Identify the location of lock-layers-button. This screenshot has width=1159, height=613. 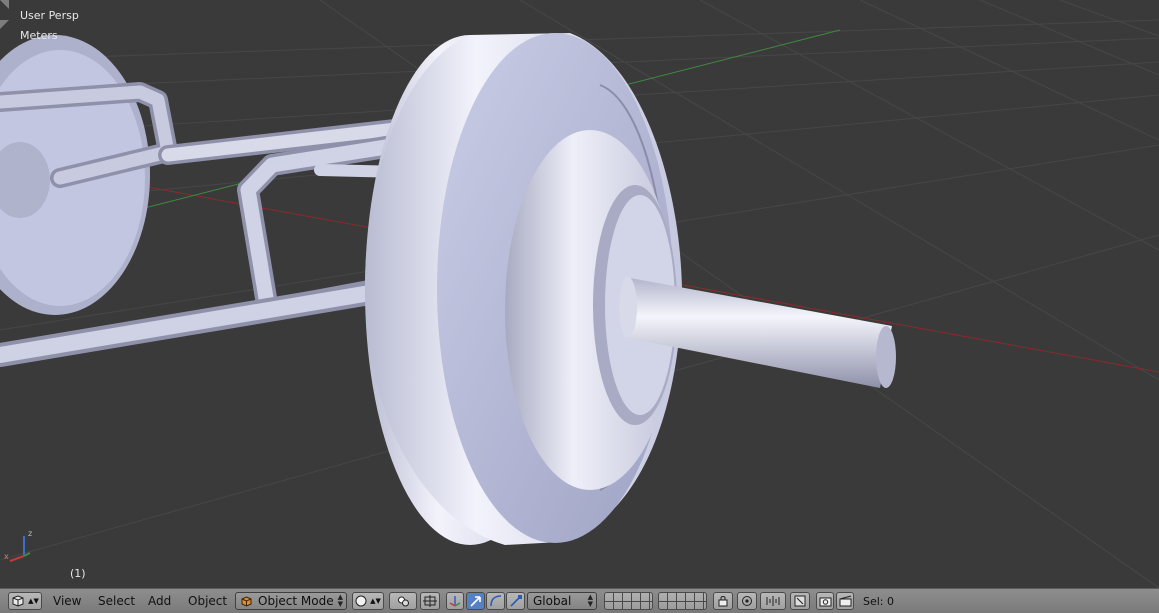
(723, 601).